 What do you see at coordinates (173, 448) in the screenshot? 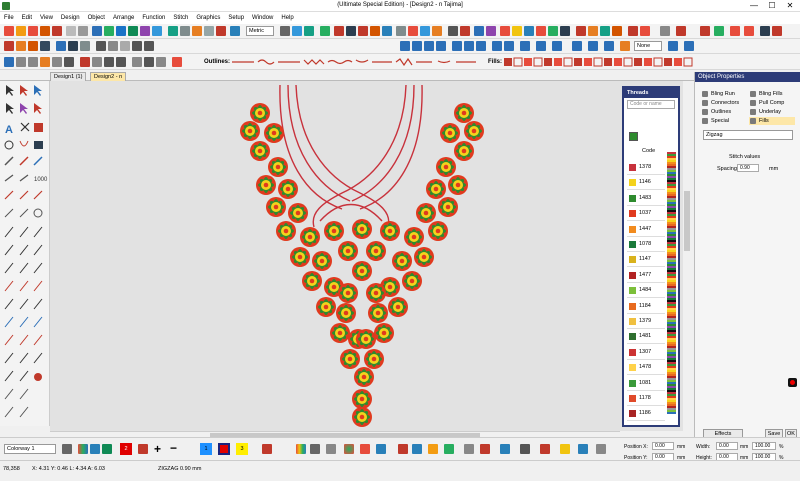
I see `remove-icon: −` at bounding box center [173, 448].